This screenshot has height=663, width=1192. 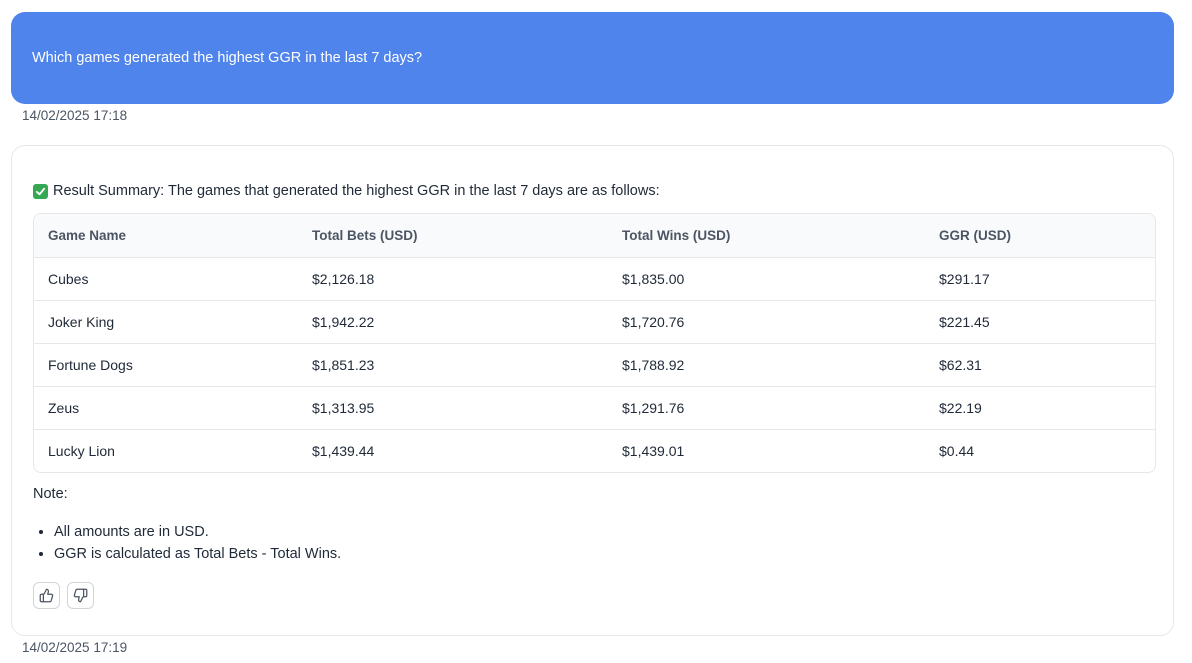 What do you see at coordinates (766, 322) in the screenshot?
I see `cell-total-wins: $1,720.76` at bounding box center [766, 322].